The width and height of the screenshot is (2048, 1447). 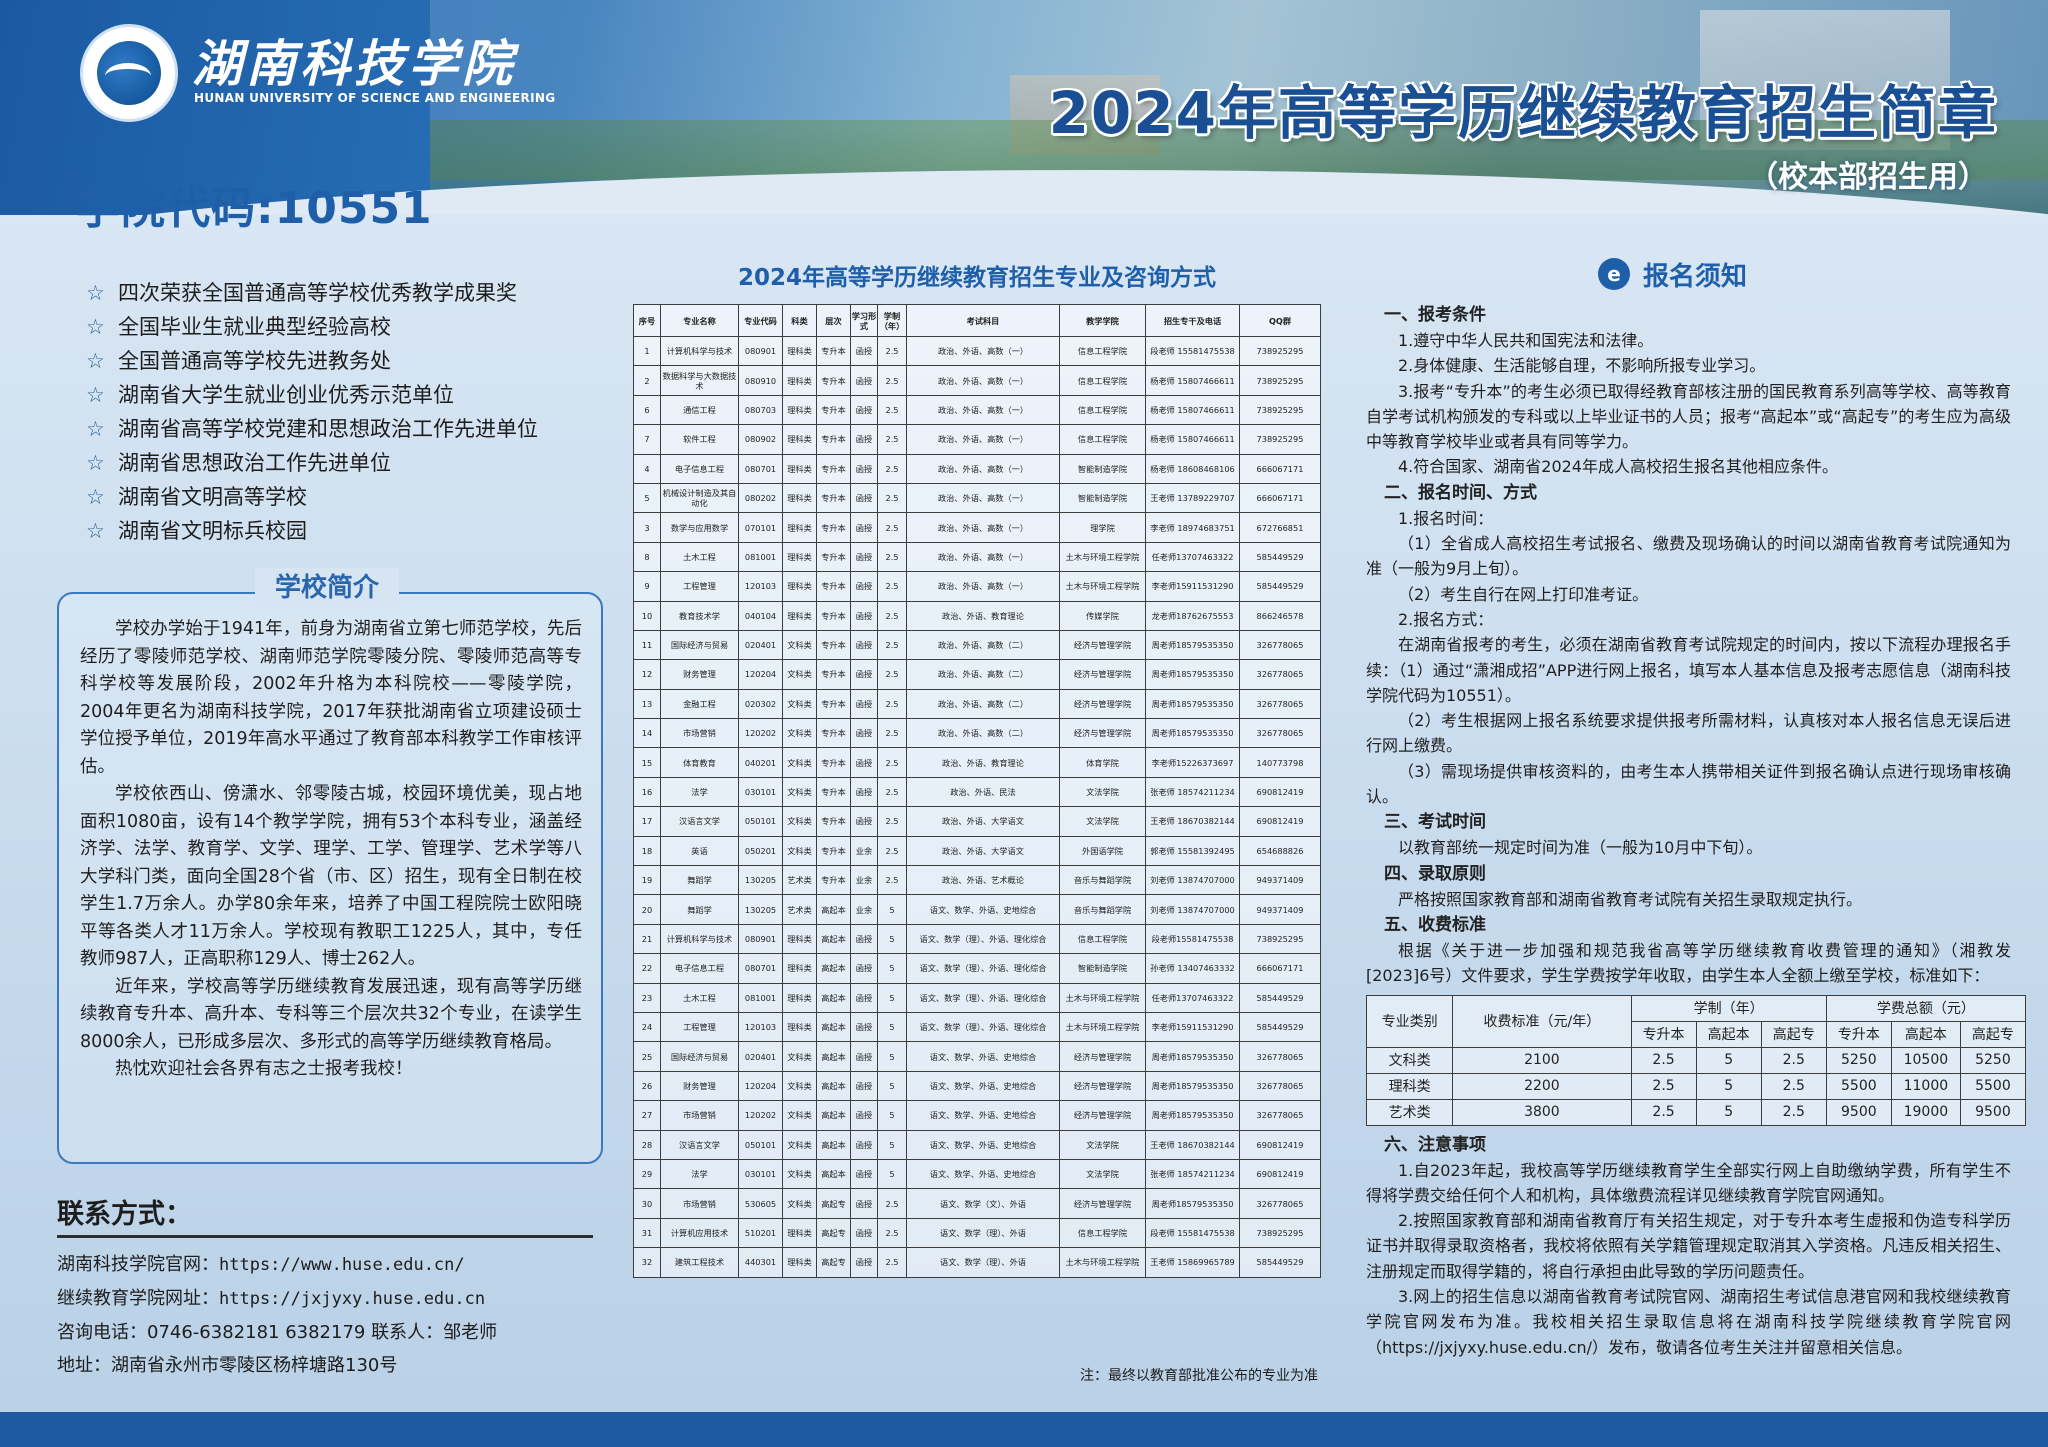 I want to click on table-cell: 体育教育, so click(x=699, y=762).